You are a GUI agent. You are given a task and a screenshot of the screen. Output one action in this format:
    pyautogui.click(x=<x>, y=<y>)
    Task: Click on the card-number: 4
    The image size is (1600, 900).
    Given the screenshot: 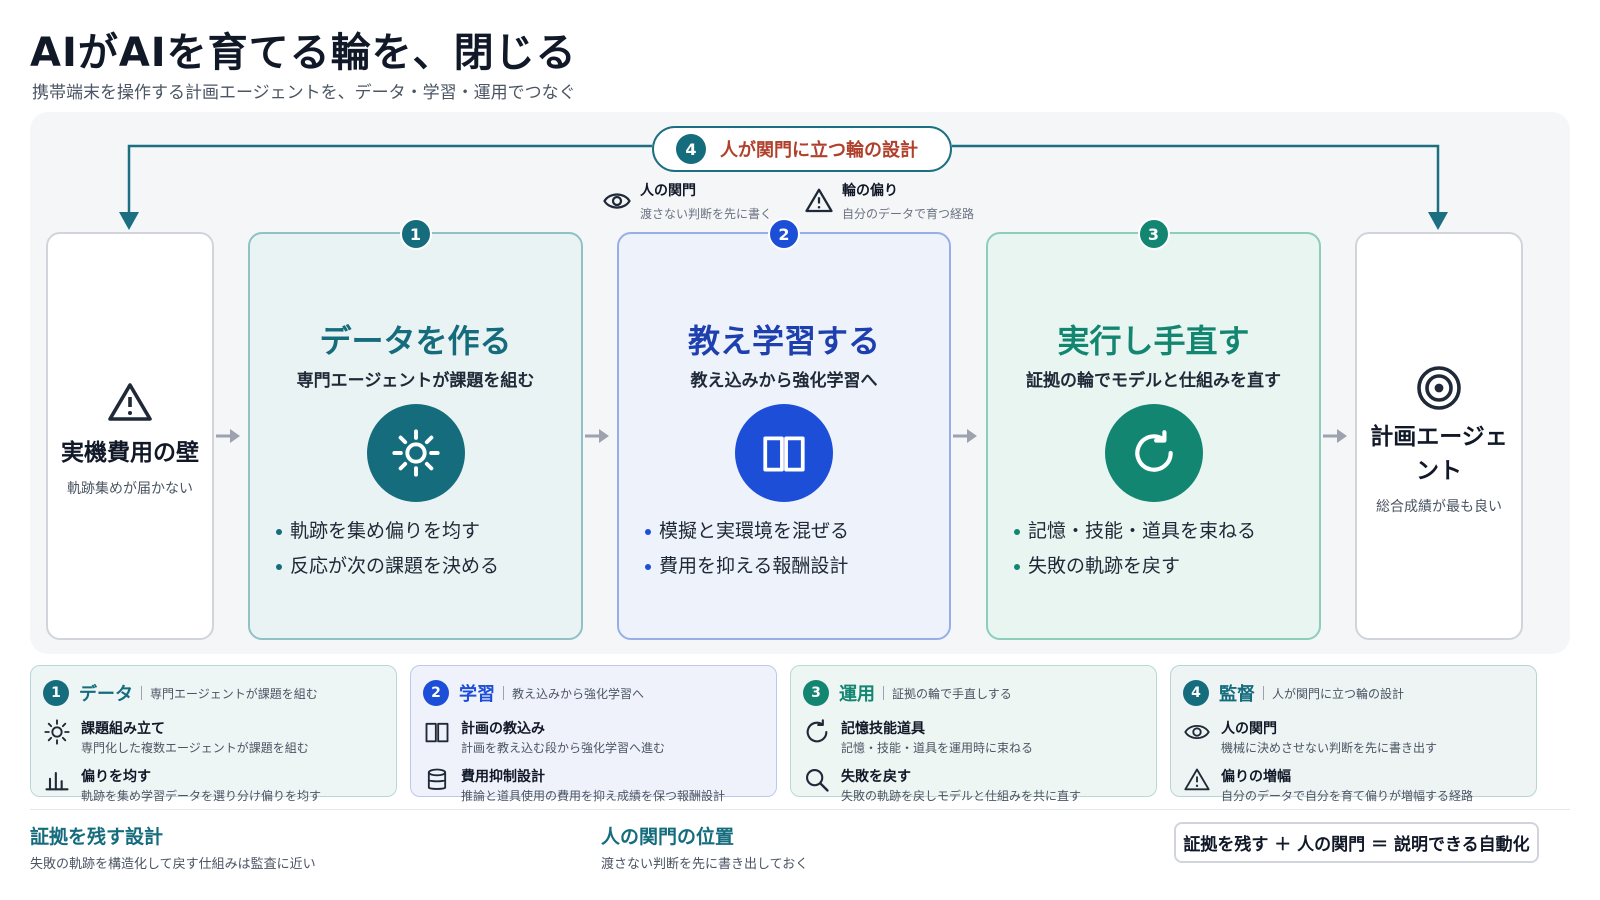 What is the action you would take?
    pyautogui.click(x=1196, y=693)
    